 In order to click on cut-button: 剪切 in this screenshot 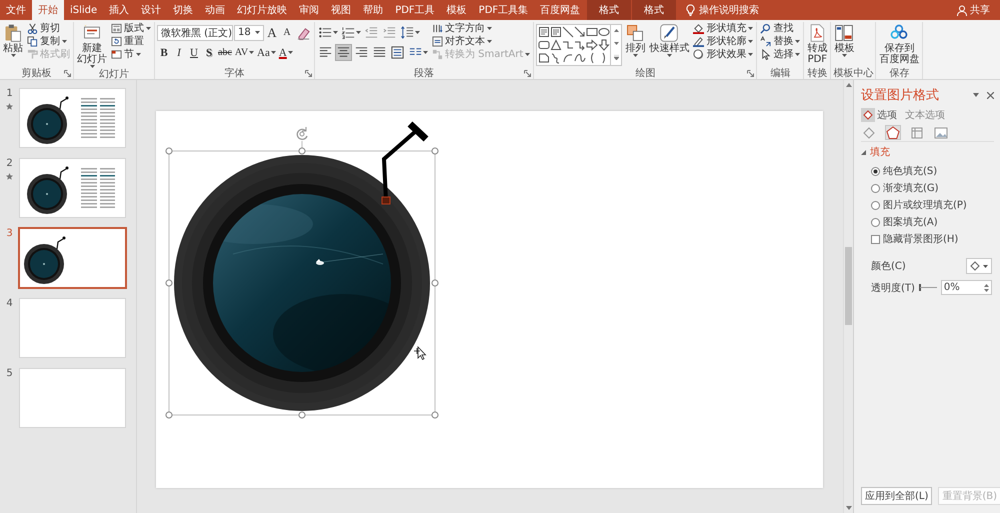, I will do `click(48, 28)`.